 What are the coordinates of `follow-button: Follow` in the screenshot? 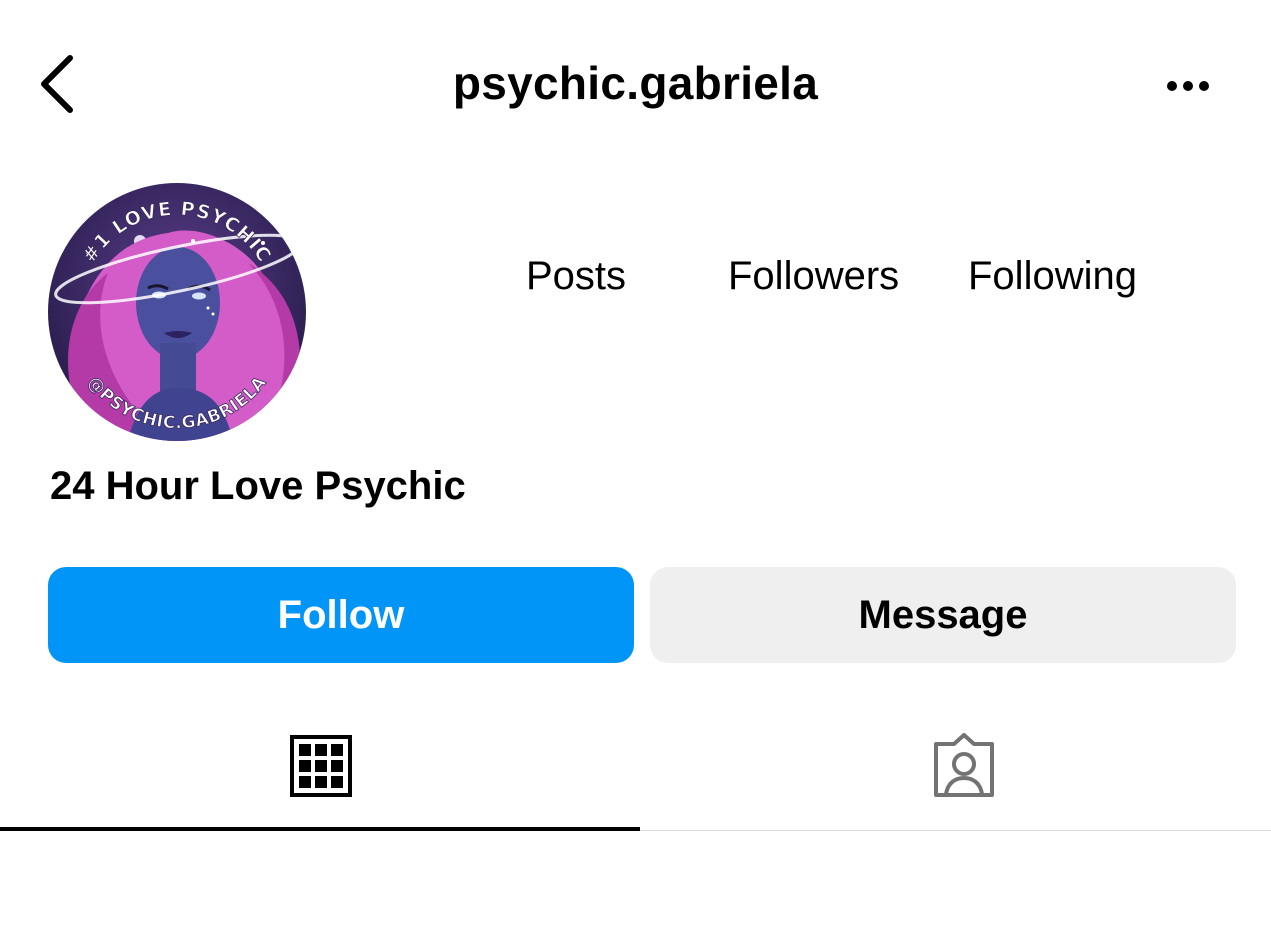 It's located at (341, 615).